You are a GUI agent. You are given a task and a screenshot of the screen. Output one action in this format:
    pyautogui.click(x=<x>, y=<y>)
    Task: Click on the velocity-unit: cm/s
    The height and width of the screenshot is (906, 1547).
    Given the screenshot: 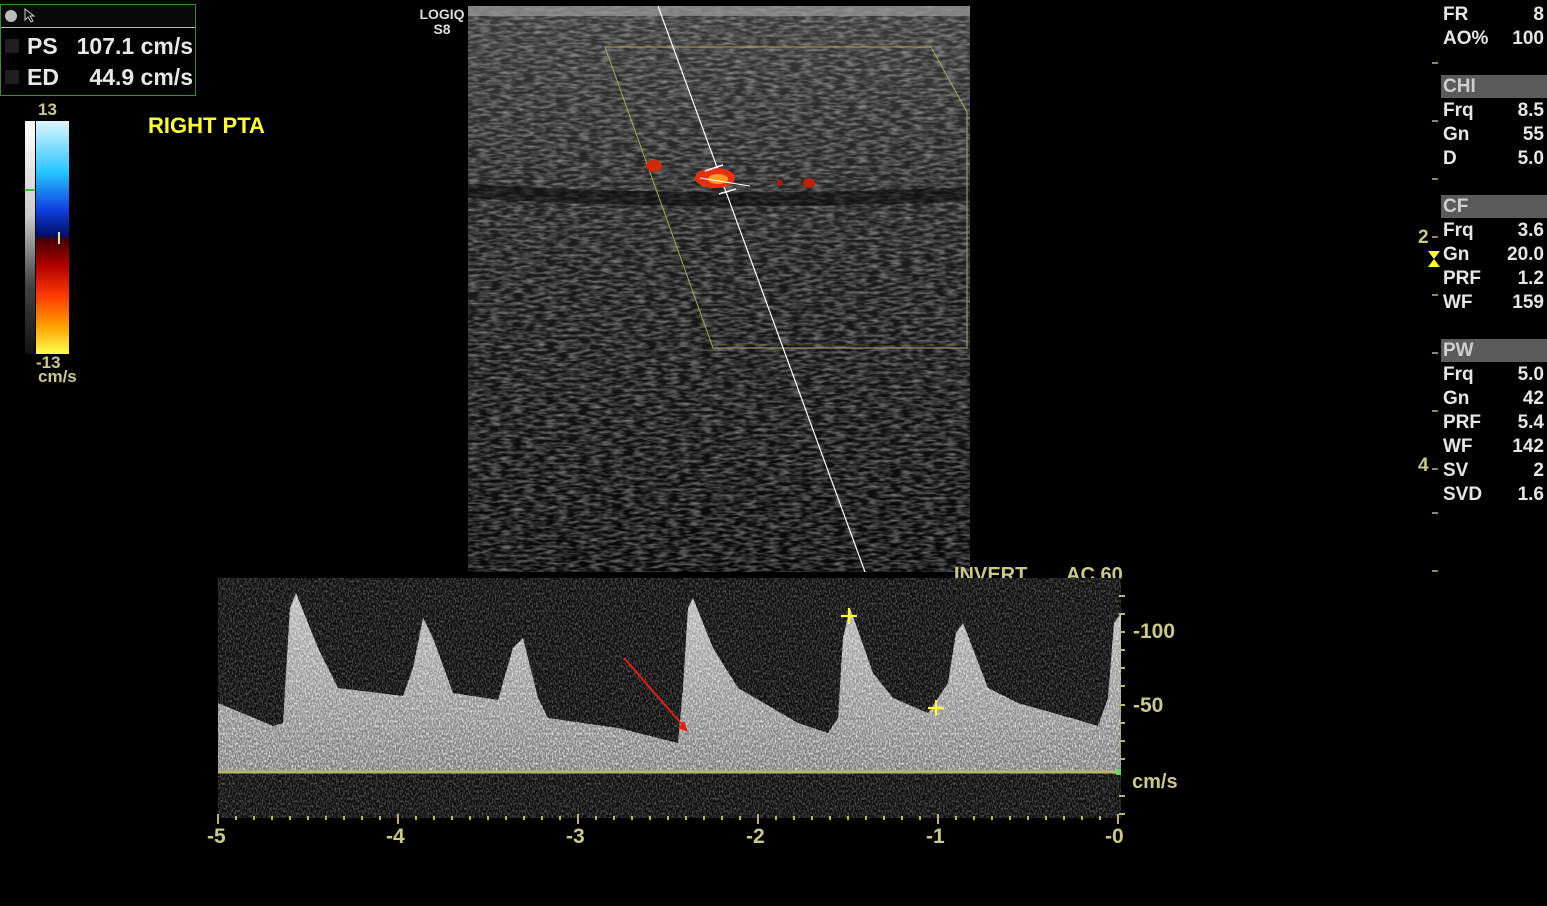 What is the action you would take?
    pyautogui.click(x=1155, y=782)
    